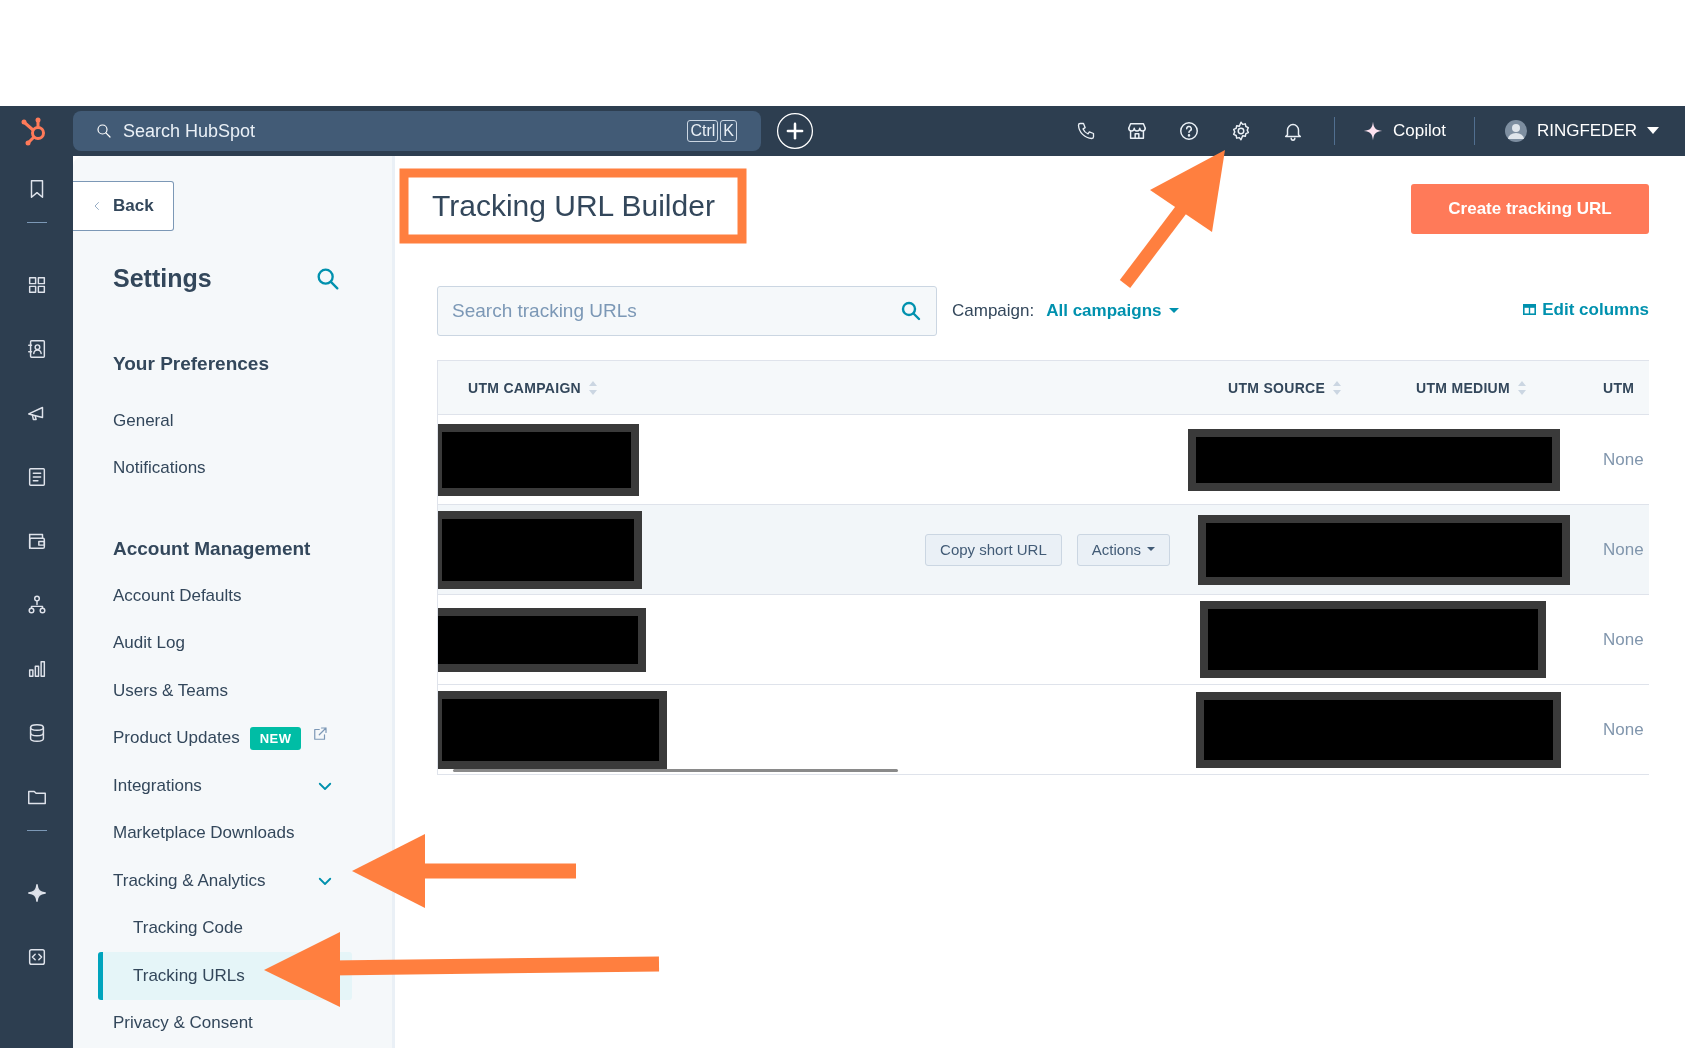 This screenshot has height=1048, width=1685. I want to click on keyboard-key: Ctrl, so click(703, 131).